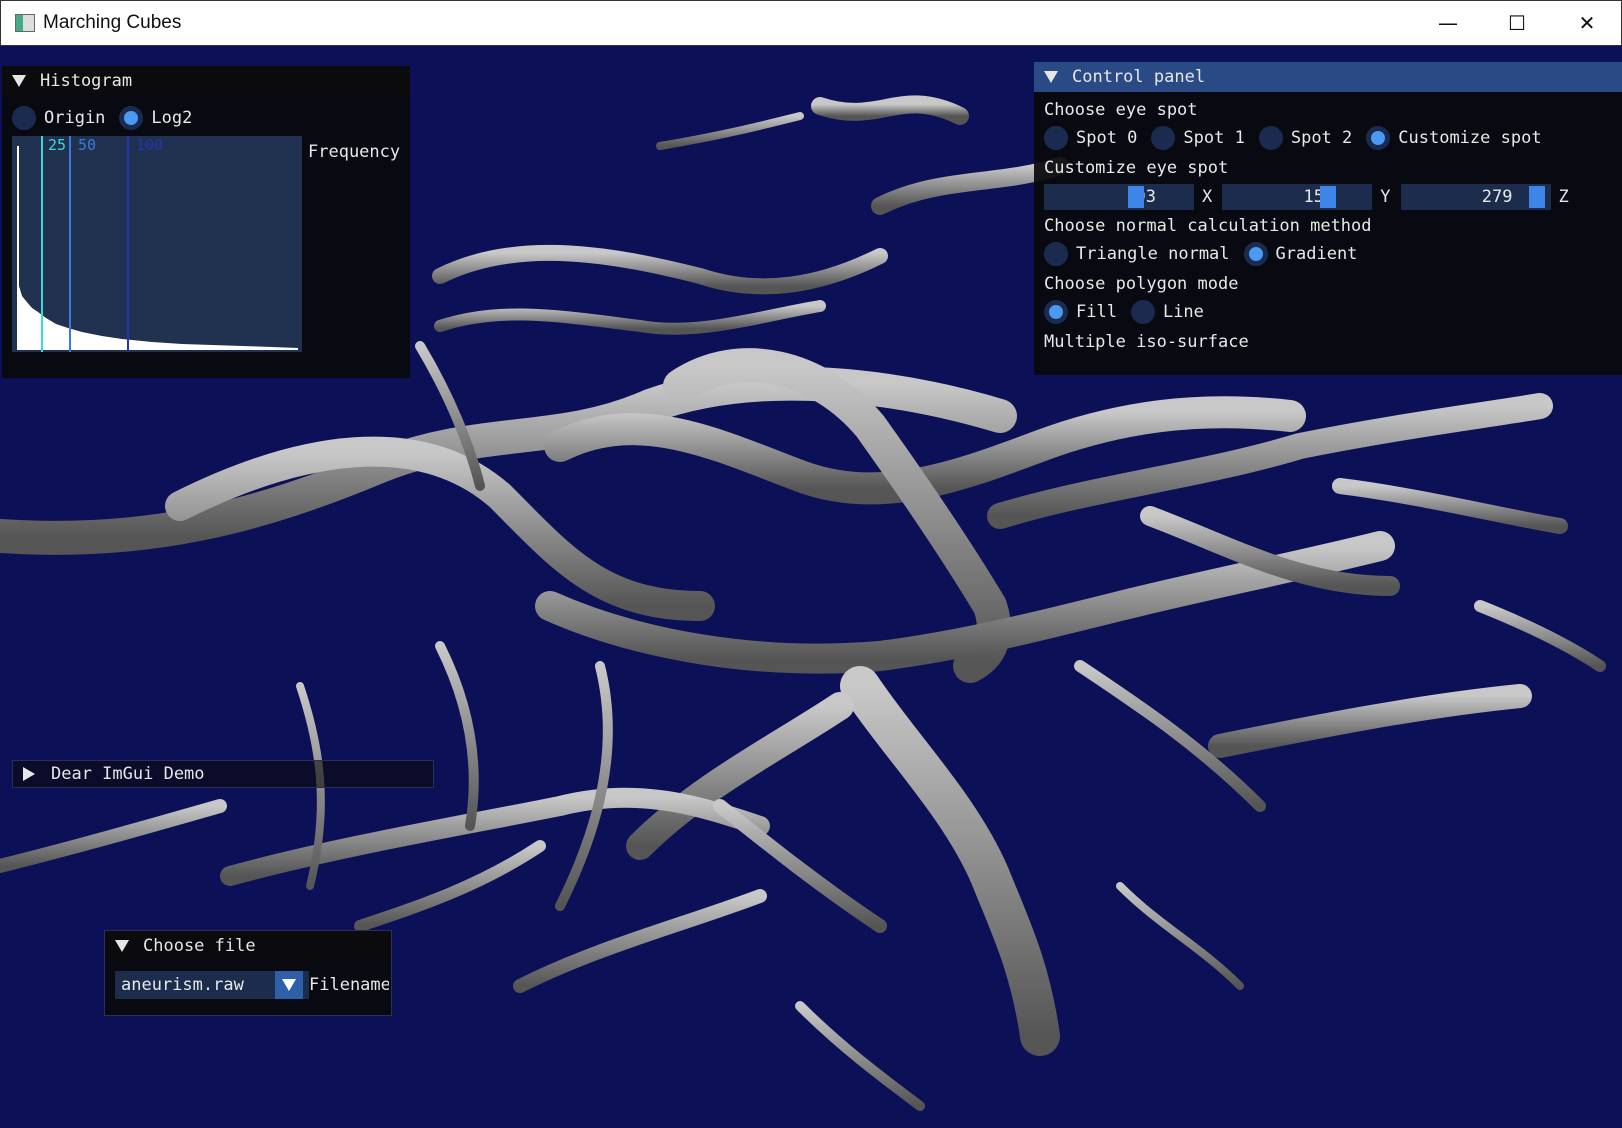 This screenshot has width=1622, height=1128. I want to click on radio-gradient, so click(1255, 254).